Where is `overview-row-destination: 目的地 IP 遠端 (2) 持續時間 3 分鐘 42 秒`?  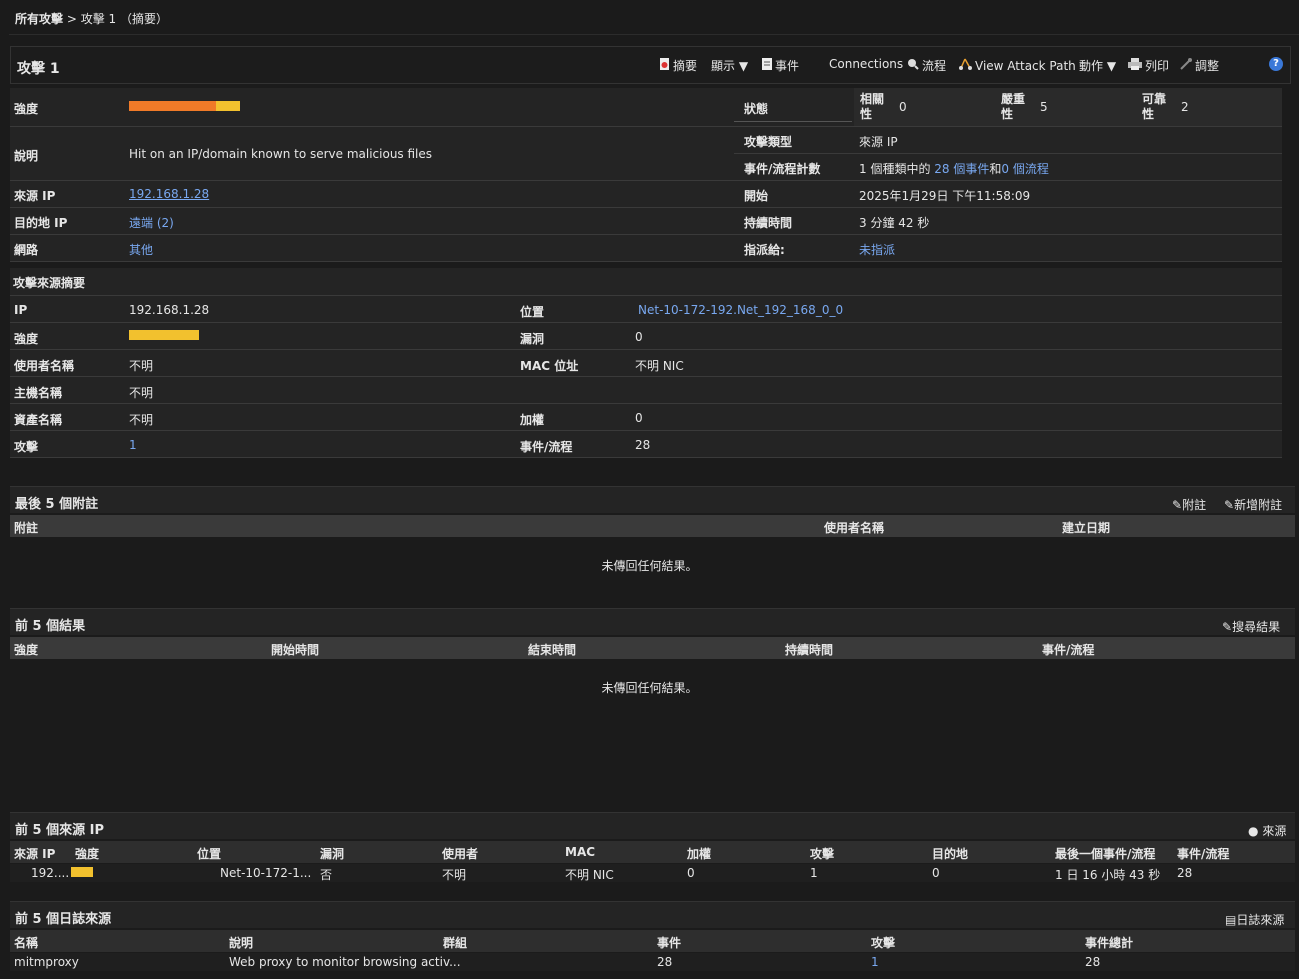
overview-row-destination: 目的地 IP 遠端 (2) 持續時間 3 分鐘 42 秒 is located at coordinates (646, 221).